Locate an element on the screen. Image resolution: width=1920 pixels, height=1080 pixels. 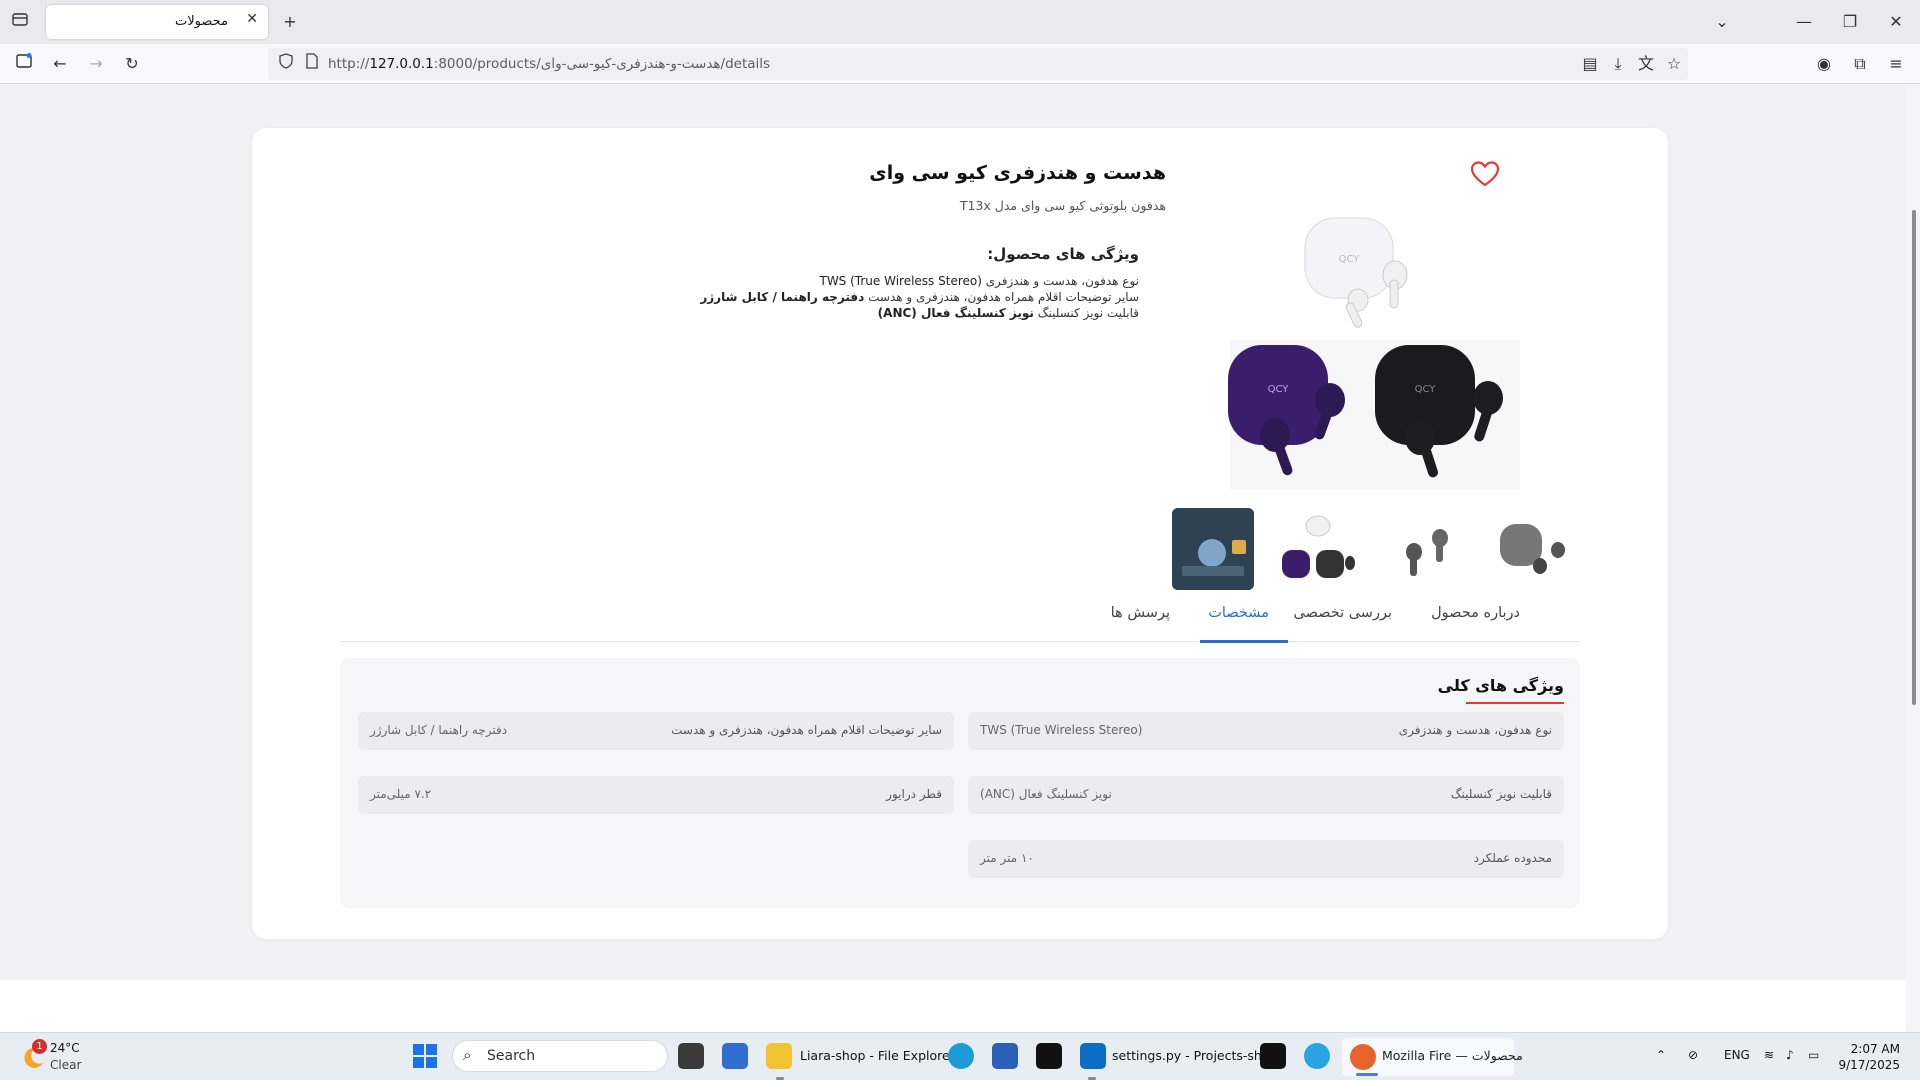
search-placeholder: Search is located at coordinates (511, 1056).